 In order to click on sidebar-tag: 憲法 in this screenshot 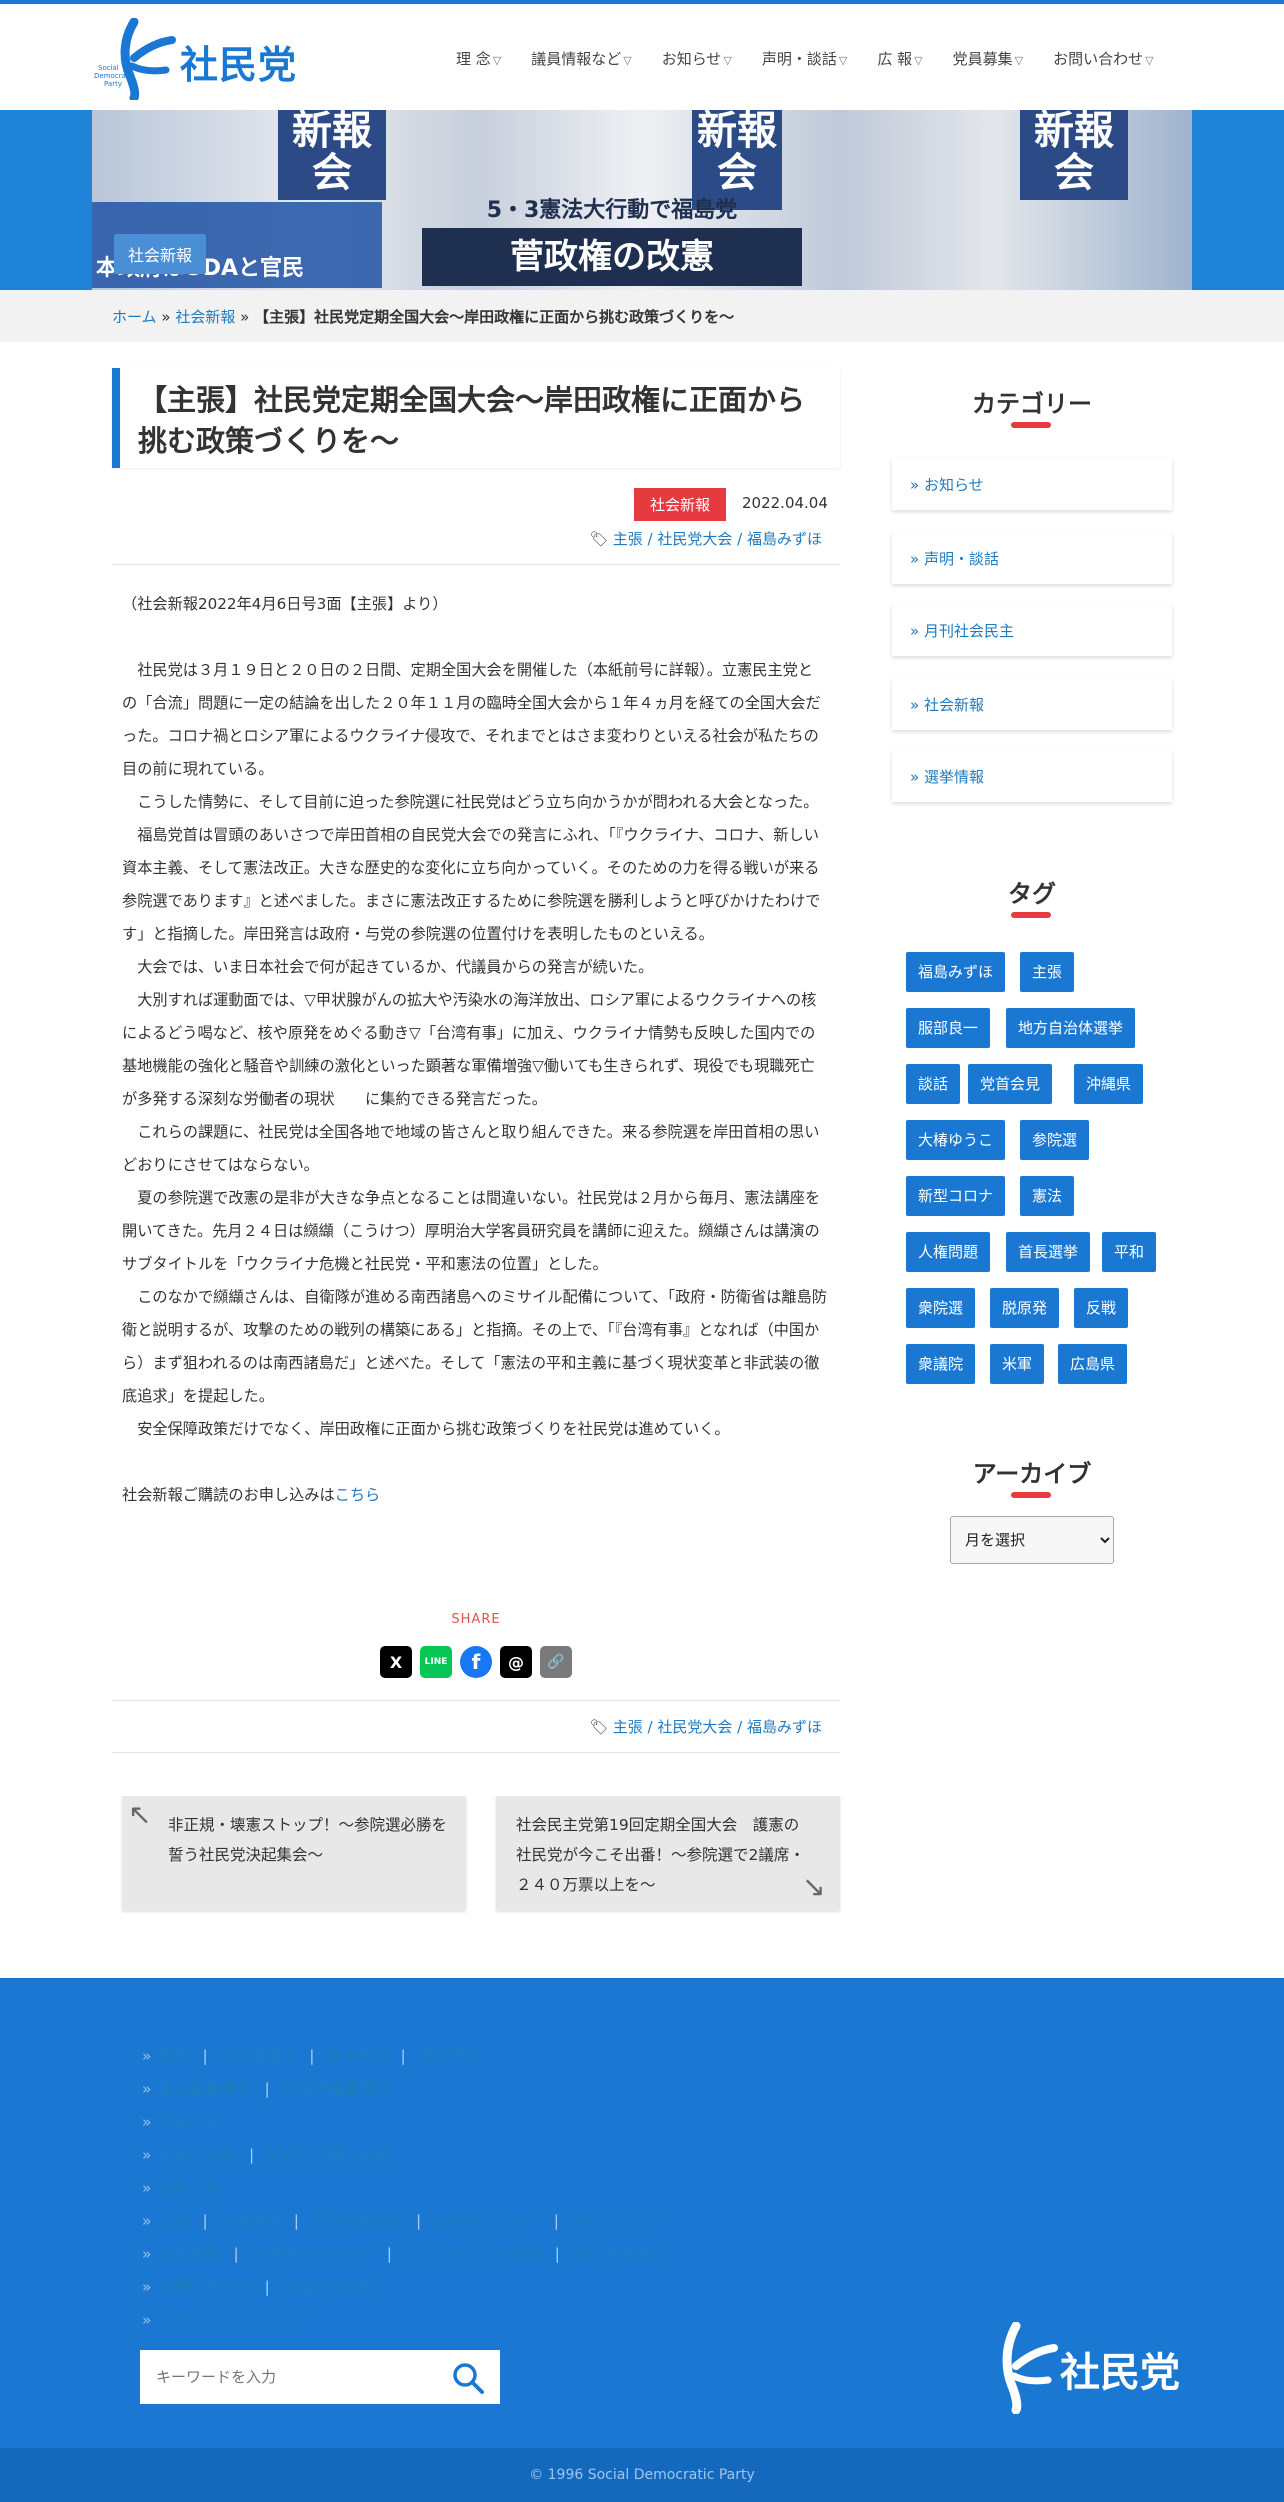, I will do `click(1047, 1196)`.